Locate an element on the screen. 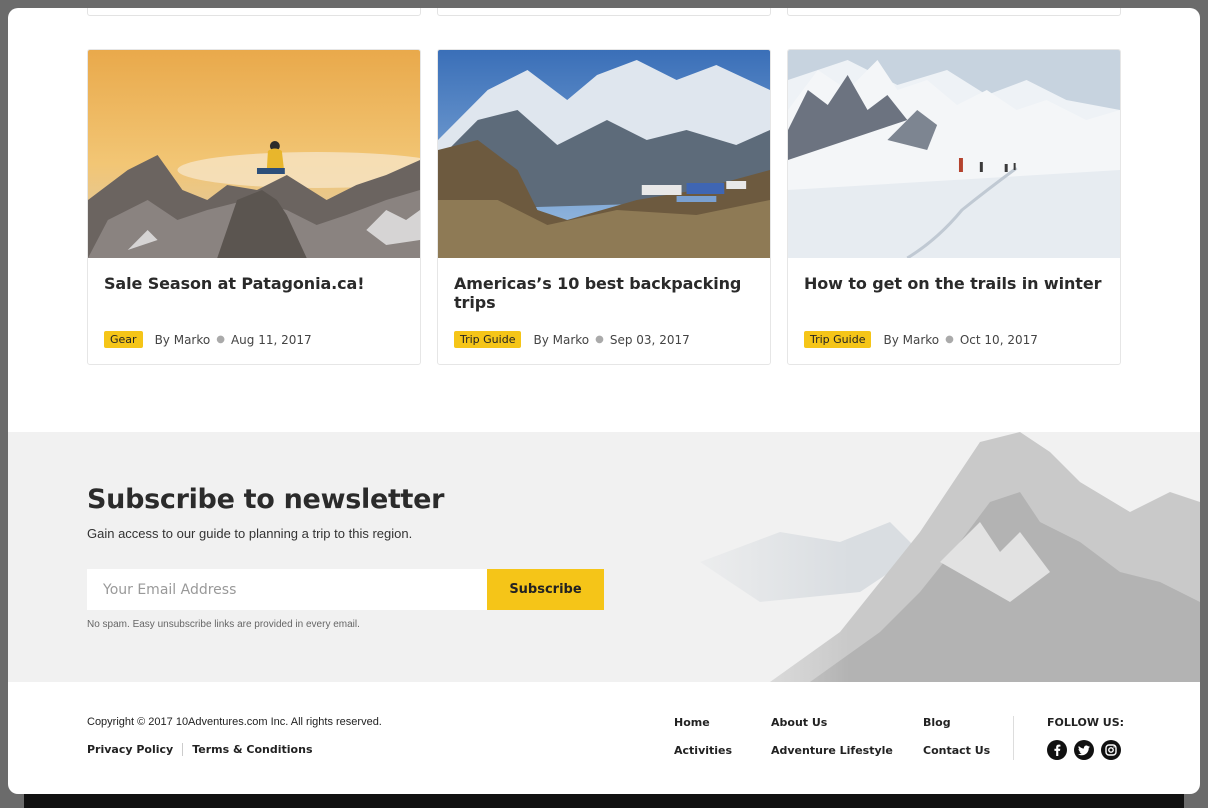 Image resolution: width=1208 pixels, height=808 pixels. article-meta: Gear By Marko ● Aug 11, 2017 is located at coordinates (208, 339).